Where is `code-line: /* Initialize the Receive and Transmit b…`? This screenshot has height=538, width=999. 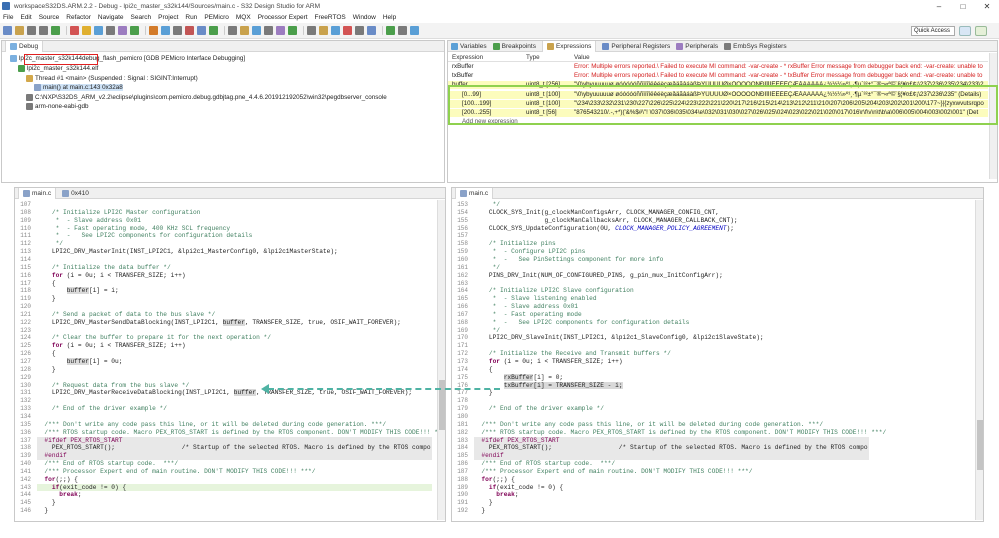 code-line: /* Initialize the Receive and Transmit b… is located at coordinates (671, 354).